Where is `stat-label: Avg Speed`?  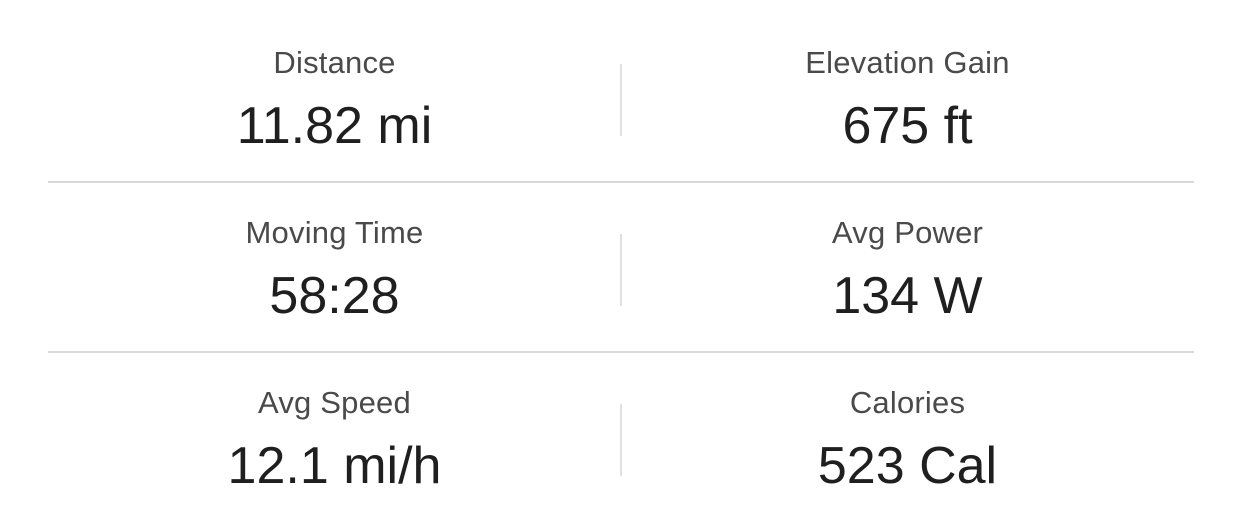
stat-label: Avg Speed is located at coordinates (334, 402).